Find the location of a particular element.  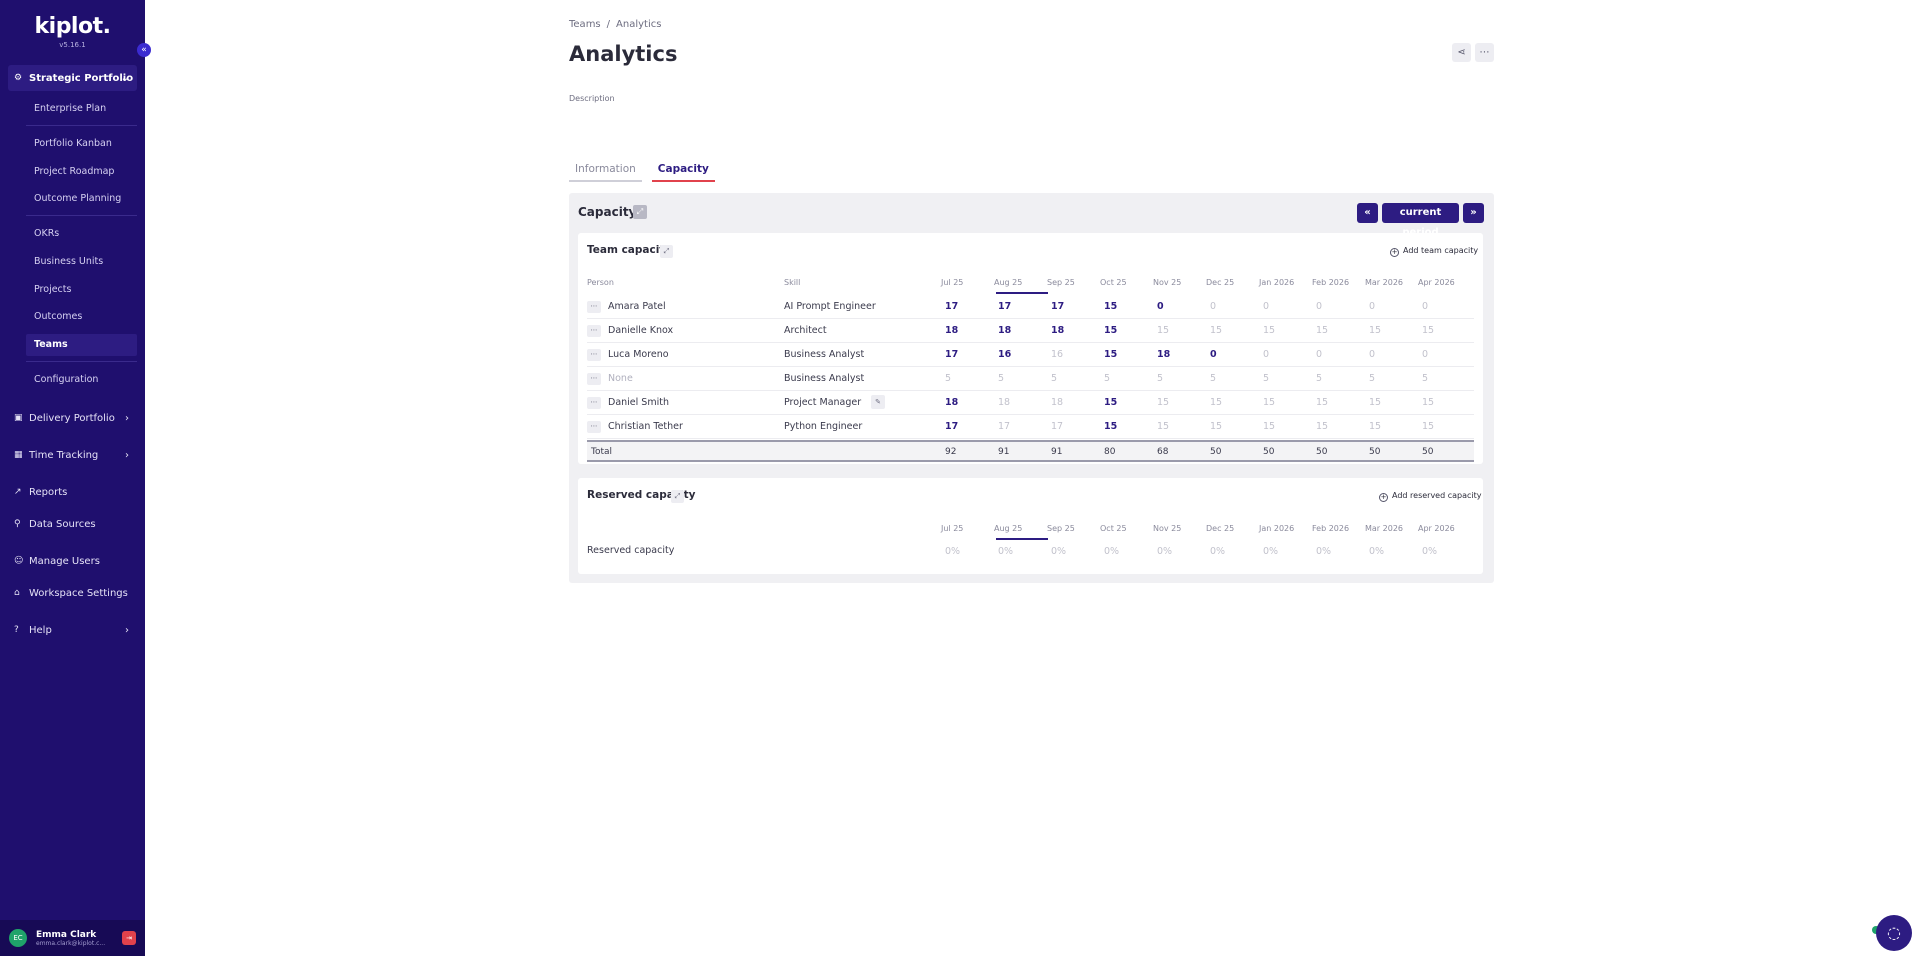

previous-period-button: « is located at coordinates (1367, 213).